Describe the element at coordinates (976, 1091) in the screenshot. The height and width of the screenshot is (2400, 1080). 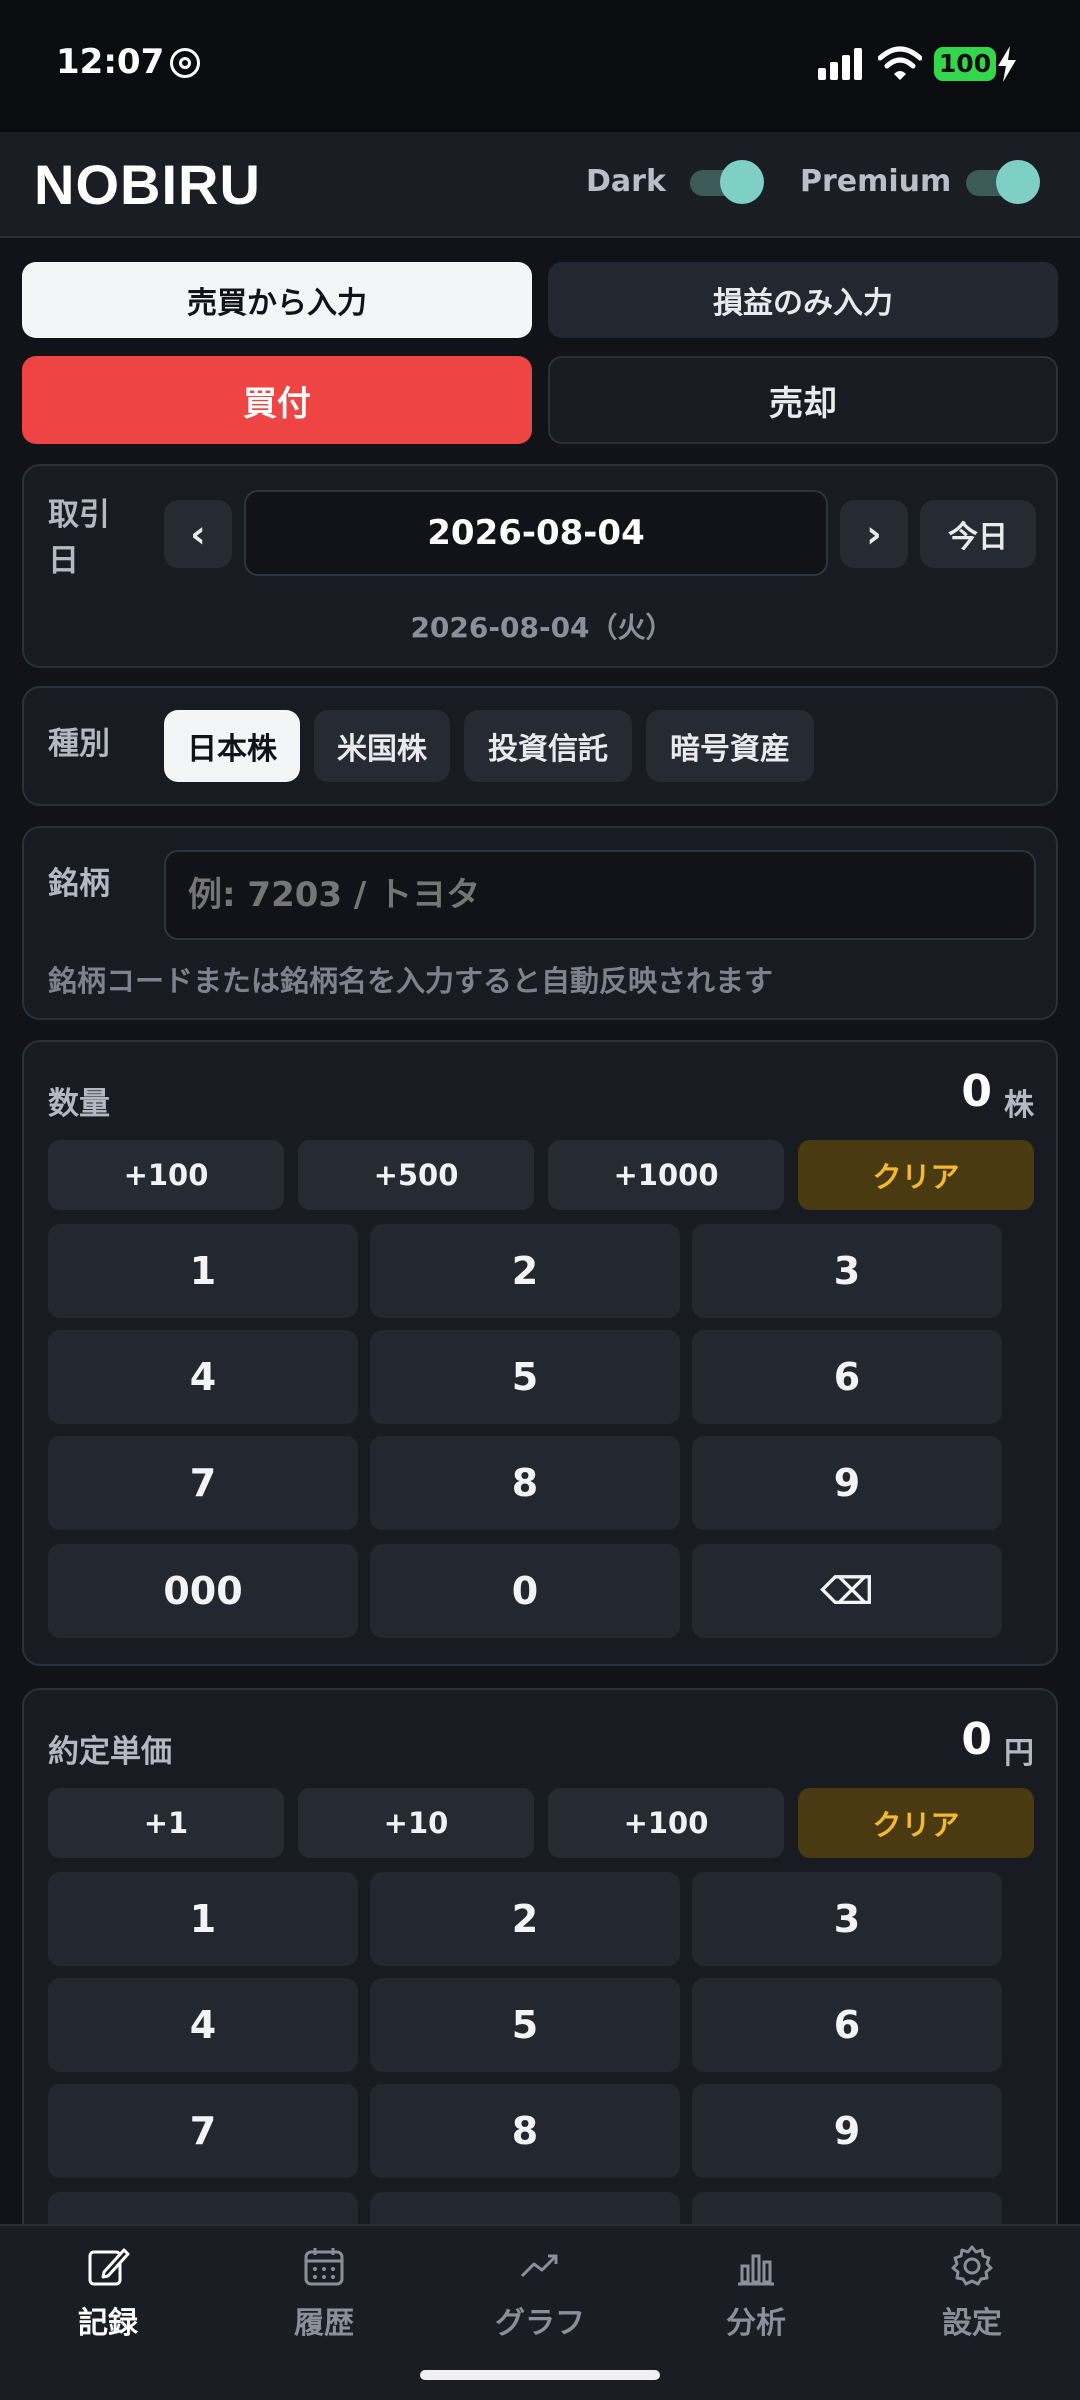
I see `quantity-value: 0` at that location.